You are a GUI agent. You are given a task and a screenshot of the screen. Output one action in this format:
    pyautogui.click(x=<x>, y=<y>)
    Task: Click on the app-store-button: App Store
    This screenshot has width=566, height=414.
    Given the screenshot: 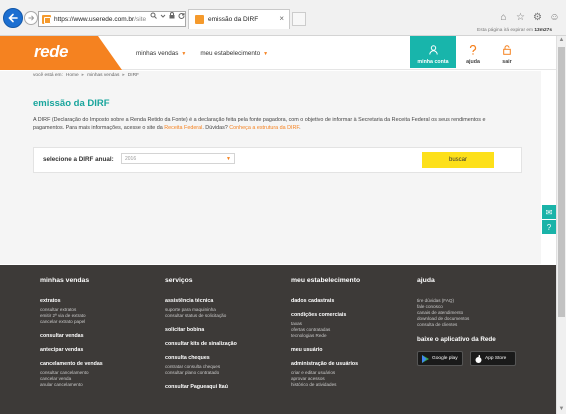 What is the action you would take?
    pyautogui.click(x=493, y=358)
    